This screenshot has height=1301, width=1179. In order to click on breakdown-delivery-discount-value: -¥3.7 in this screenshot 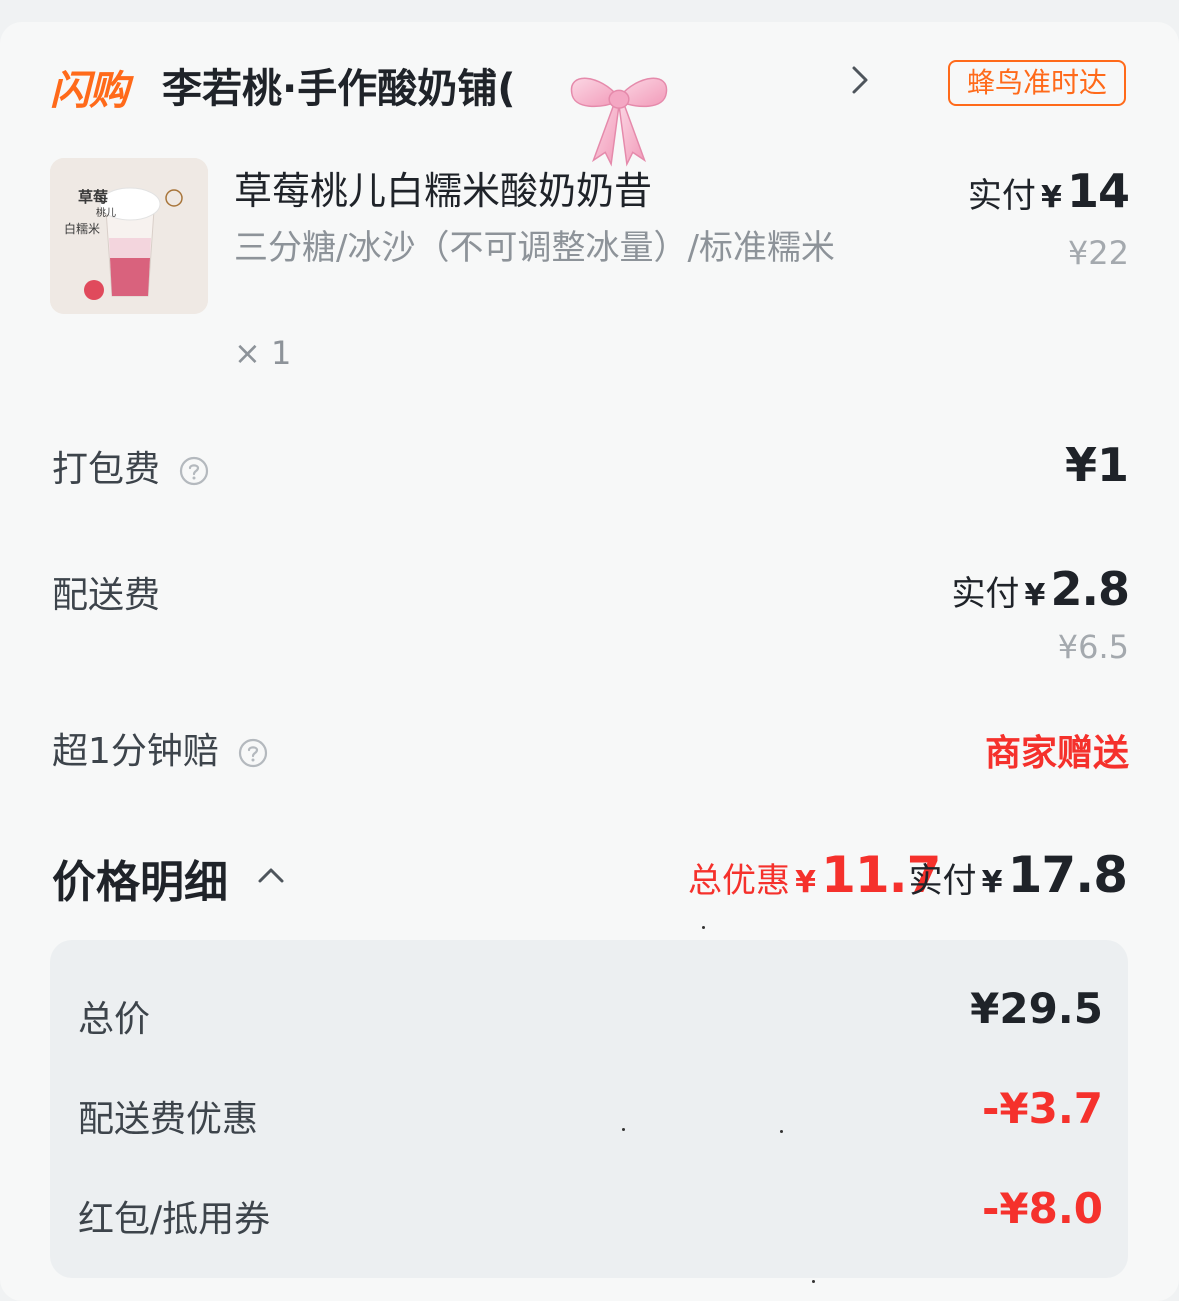, I will do `click(1042, 1108)`.